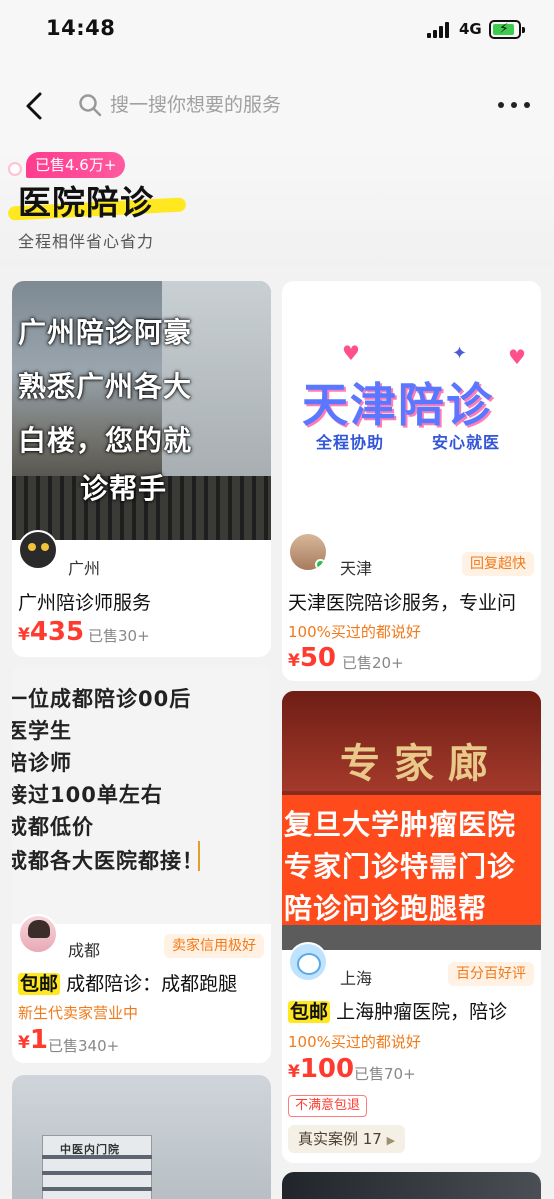  I want to click on image-text-line: 熟悉广州各大, so click(105, 386).